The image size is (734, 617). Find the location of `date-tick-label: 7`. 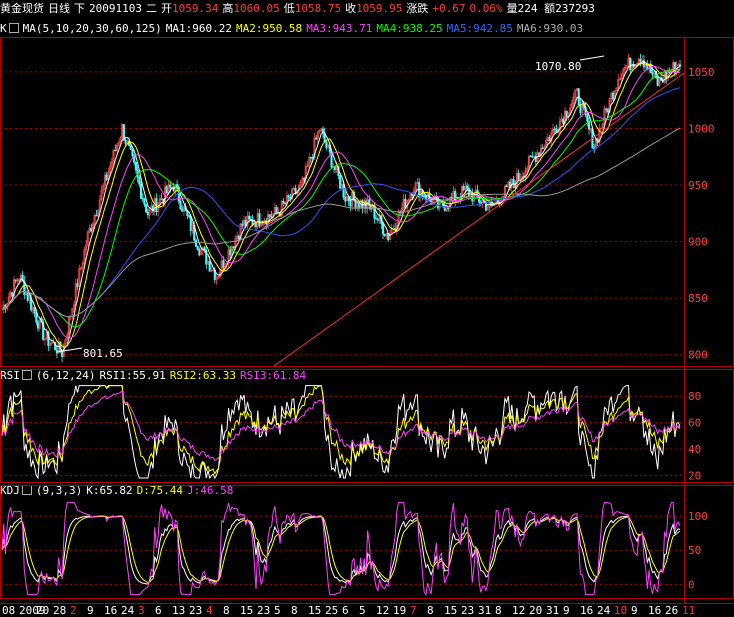

date-tick-label: 7 is located at coordinates (413, 610).